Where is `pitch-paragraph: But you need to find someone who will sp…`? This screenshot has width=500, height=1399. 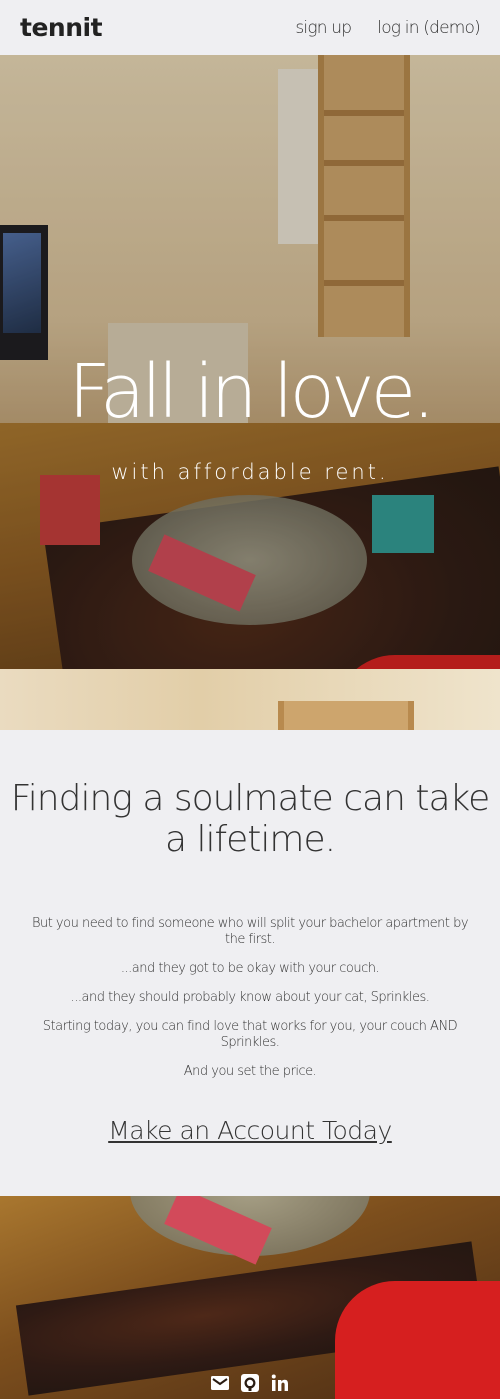 pitch-paragraph: But you need to find someone who will sp… is located at coordinates (250, 931).